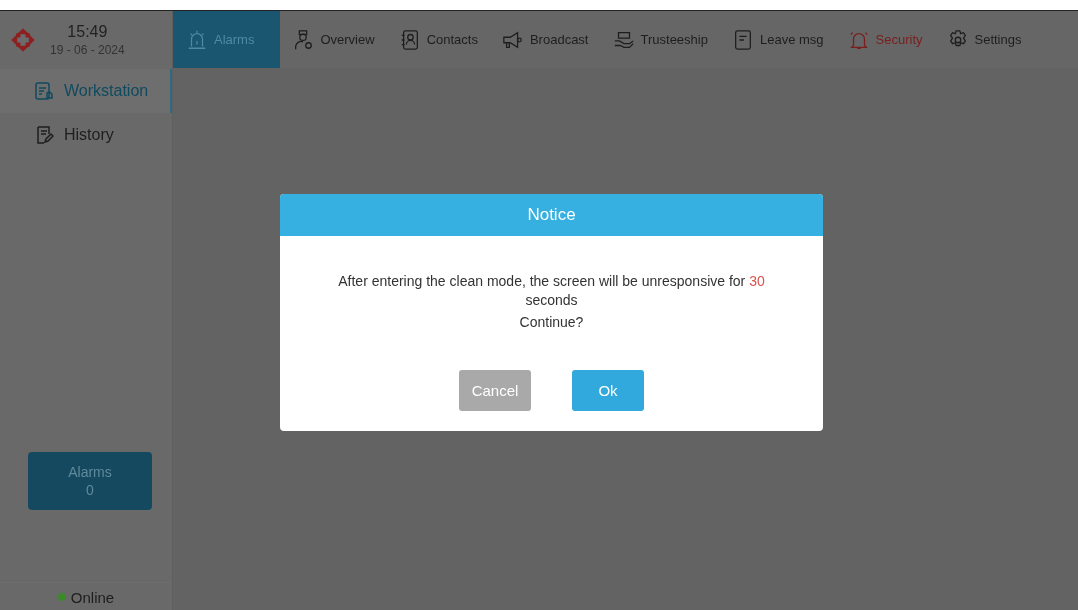  I want to click on alarm-count-card: Alarms 0, so click(90, 481).